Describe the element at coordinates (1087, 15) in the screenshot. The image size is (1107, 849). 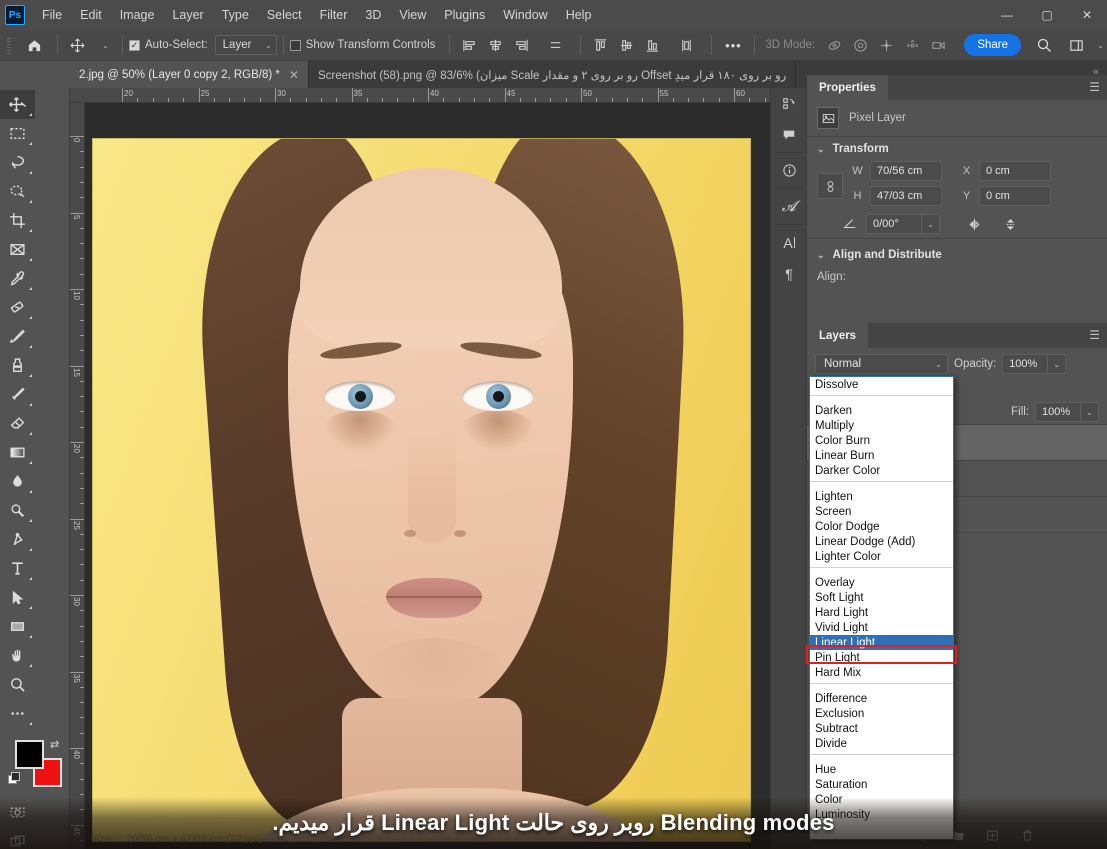
I see `close-button: ✕` at that location.